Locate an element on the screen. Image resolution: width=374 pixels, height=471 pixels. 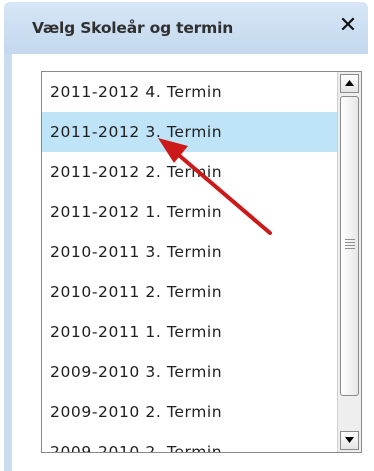
list-item: 2010-2011 1. Termin is located at coordinates (189, 332).